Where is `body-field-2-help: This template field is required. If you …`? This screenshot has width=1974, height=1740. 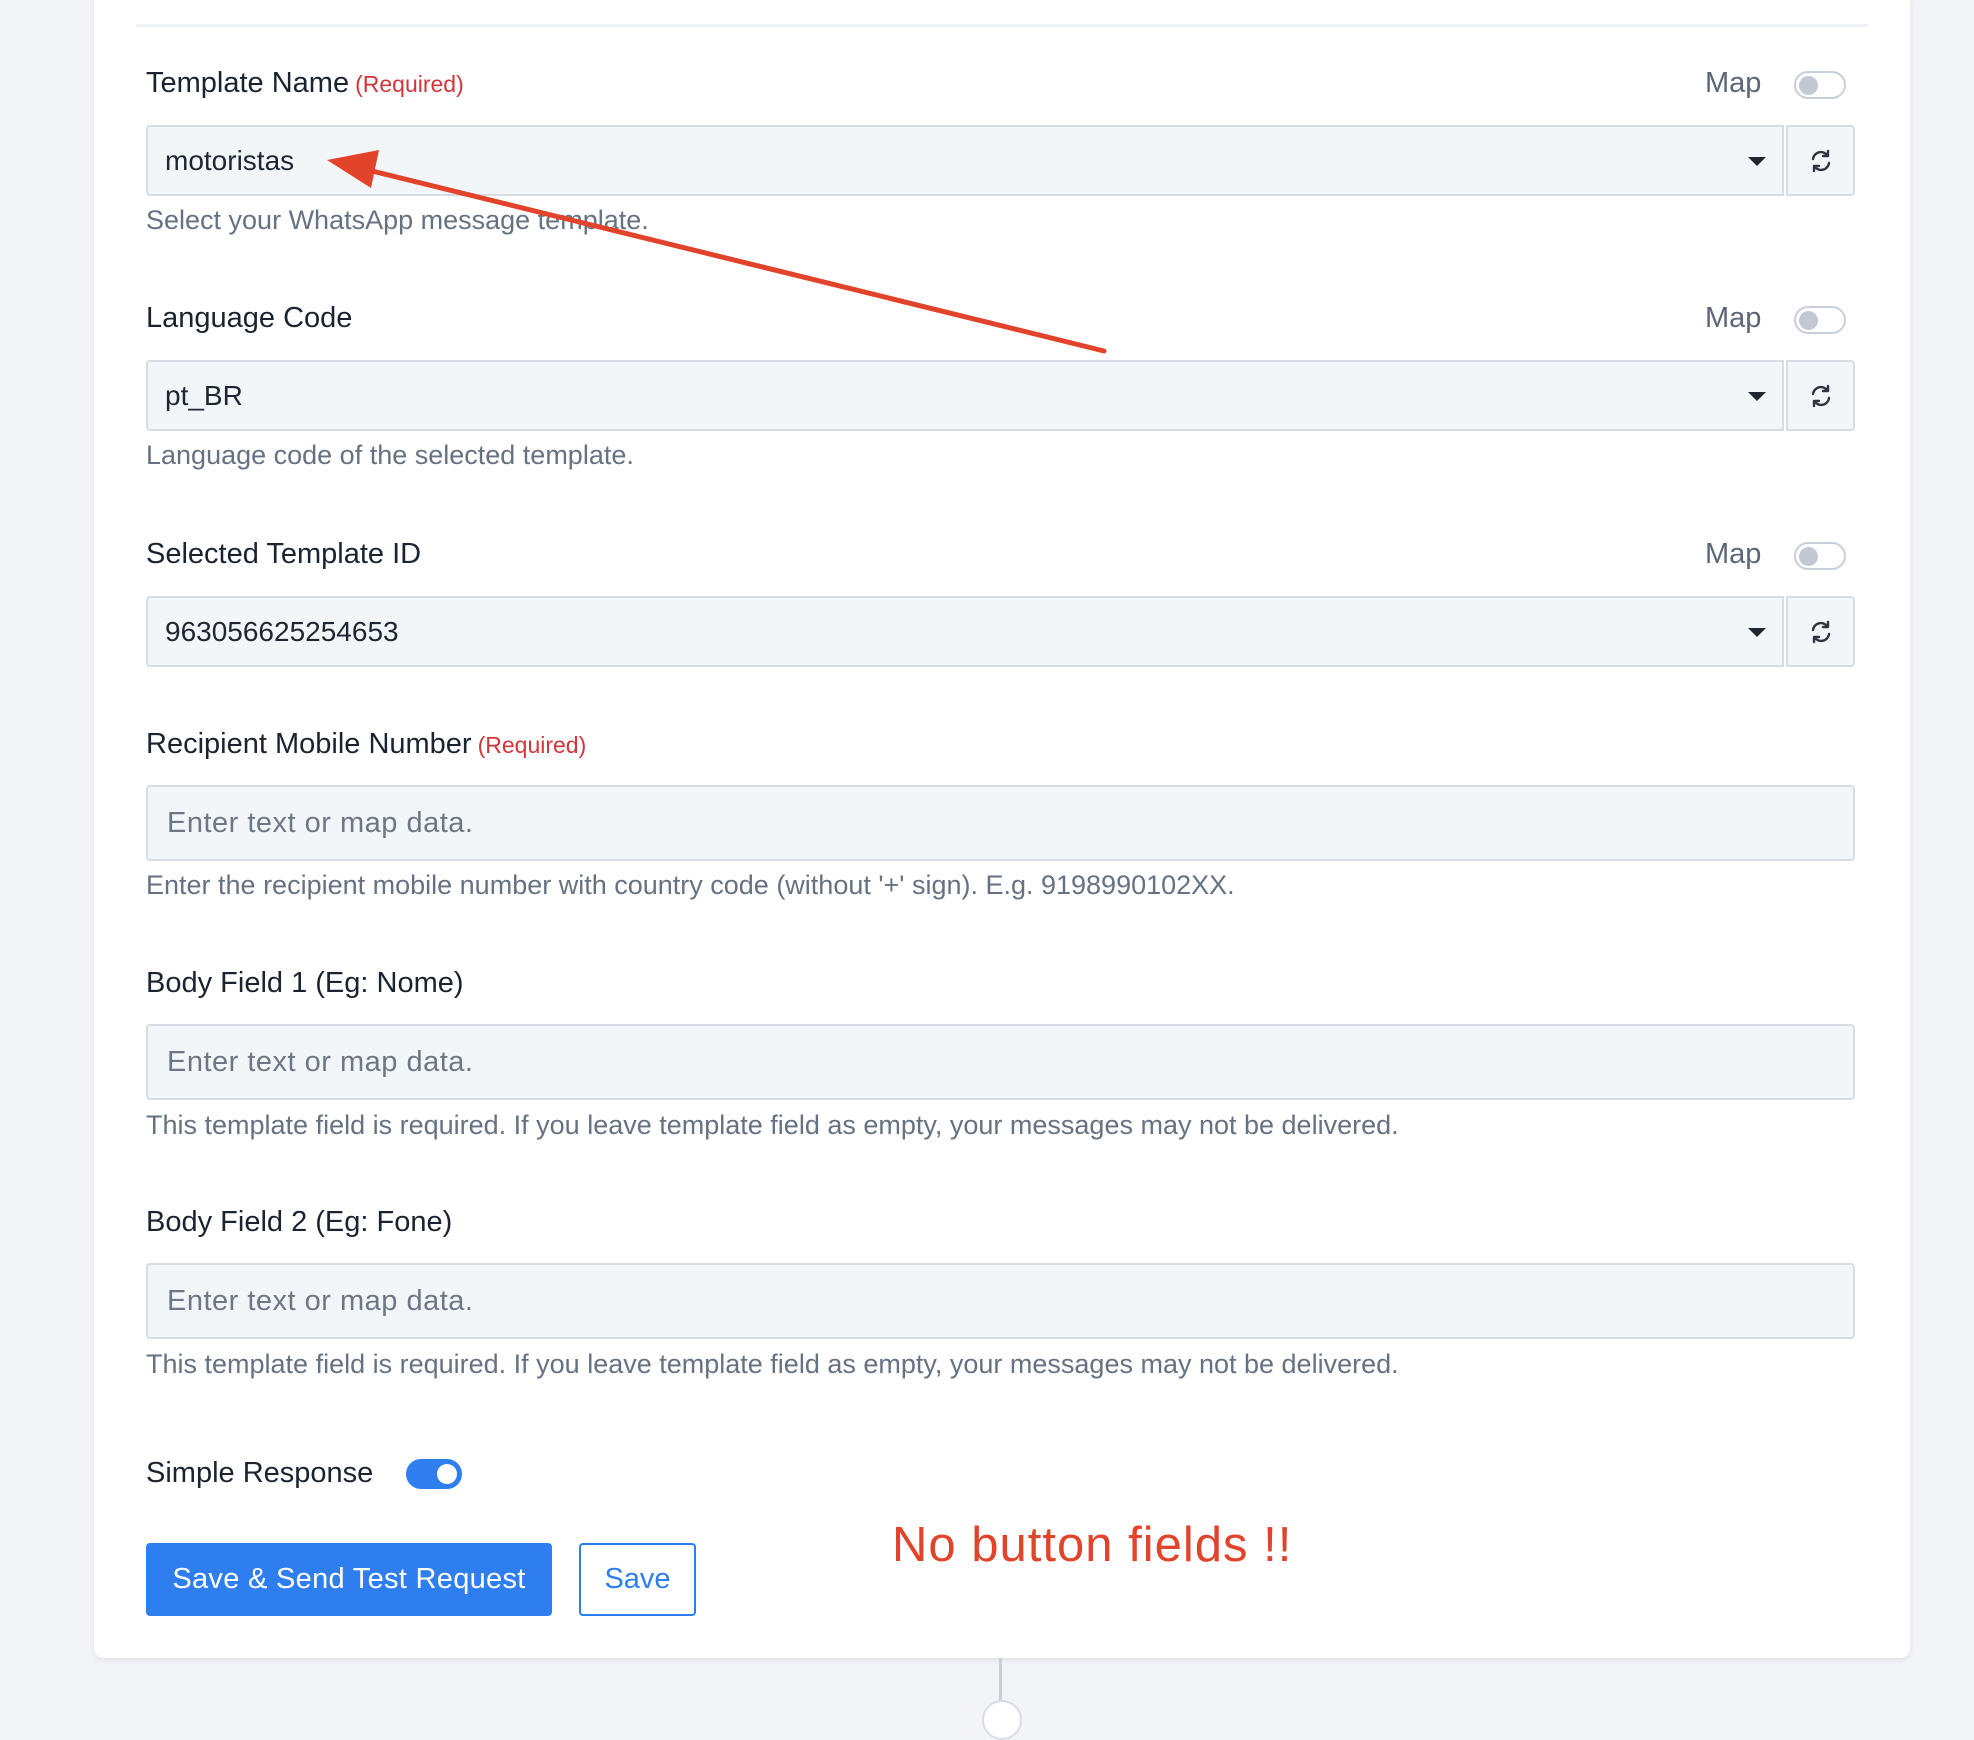 body-field-2-help: This template field is required. If you … is located at coordinates (772, 1364).